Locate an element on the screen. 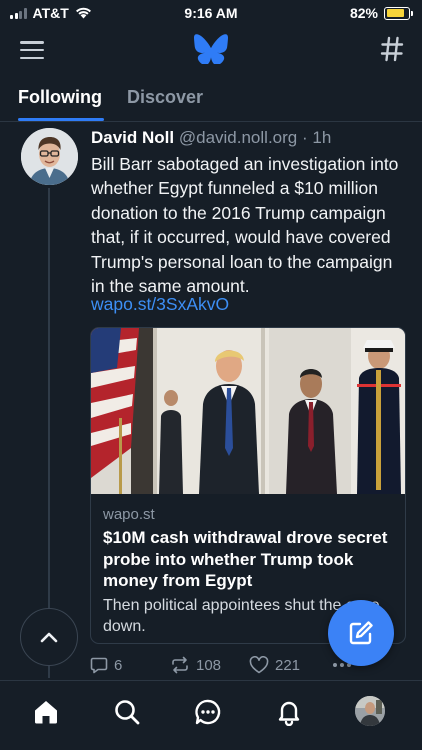  tab-following: Following is located at coordinates (60, 97).